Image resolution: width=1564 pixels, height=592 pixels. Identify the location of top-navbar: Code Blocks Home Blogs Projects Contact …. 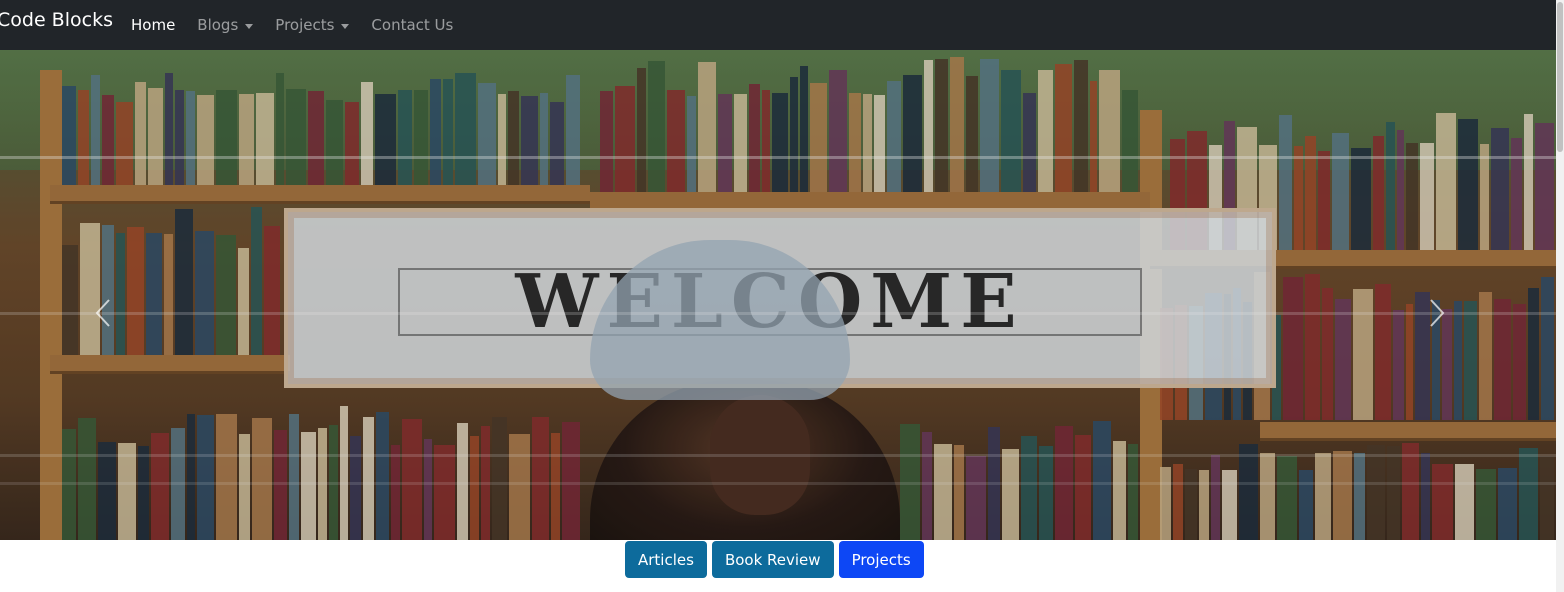
(778, 25).